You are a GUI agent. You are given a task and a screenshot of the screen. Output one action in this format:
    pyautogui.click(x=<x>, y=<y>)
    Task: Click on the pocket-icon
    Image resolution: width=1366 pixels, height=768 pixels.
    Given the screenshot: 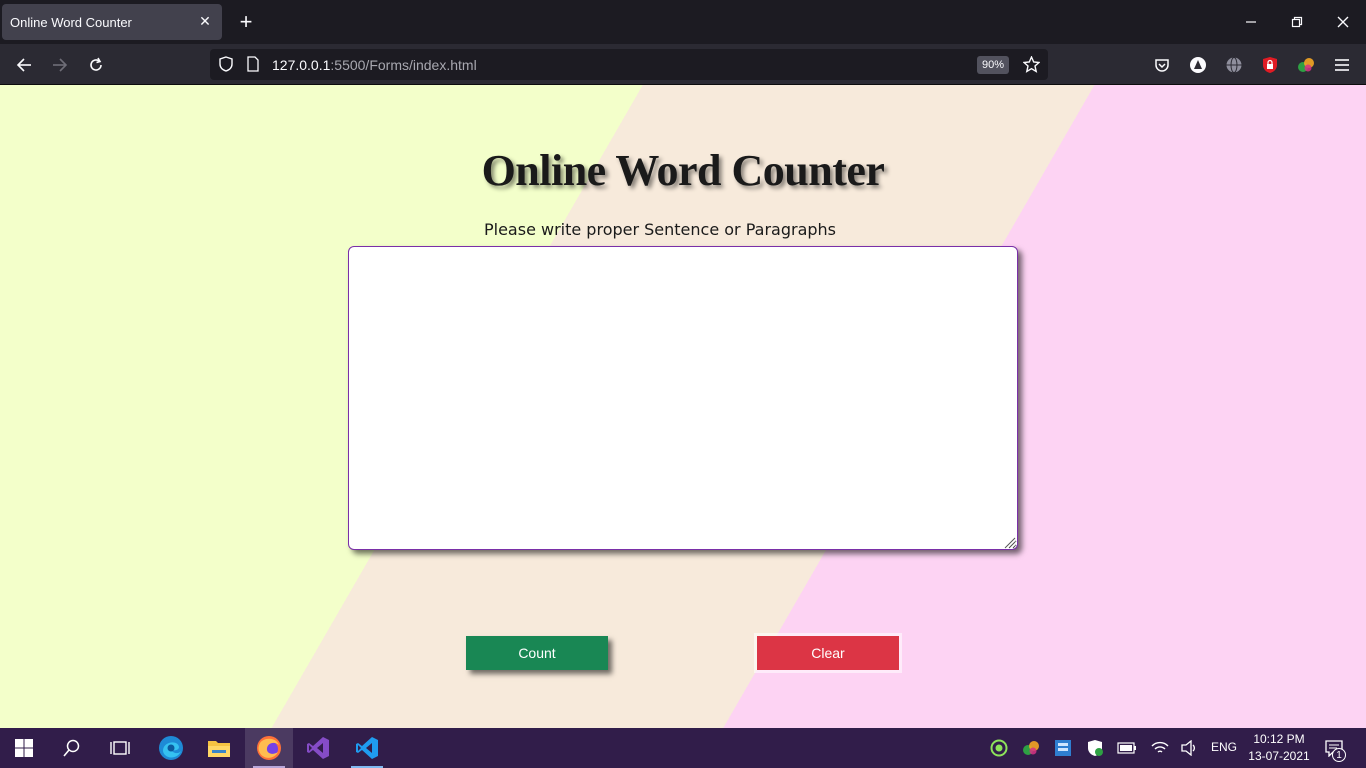 What is the action you would take?
    pyautogui.click(x=1162, y=65)
    